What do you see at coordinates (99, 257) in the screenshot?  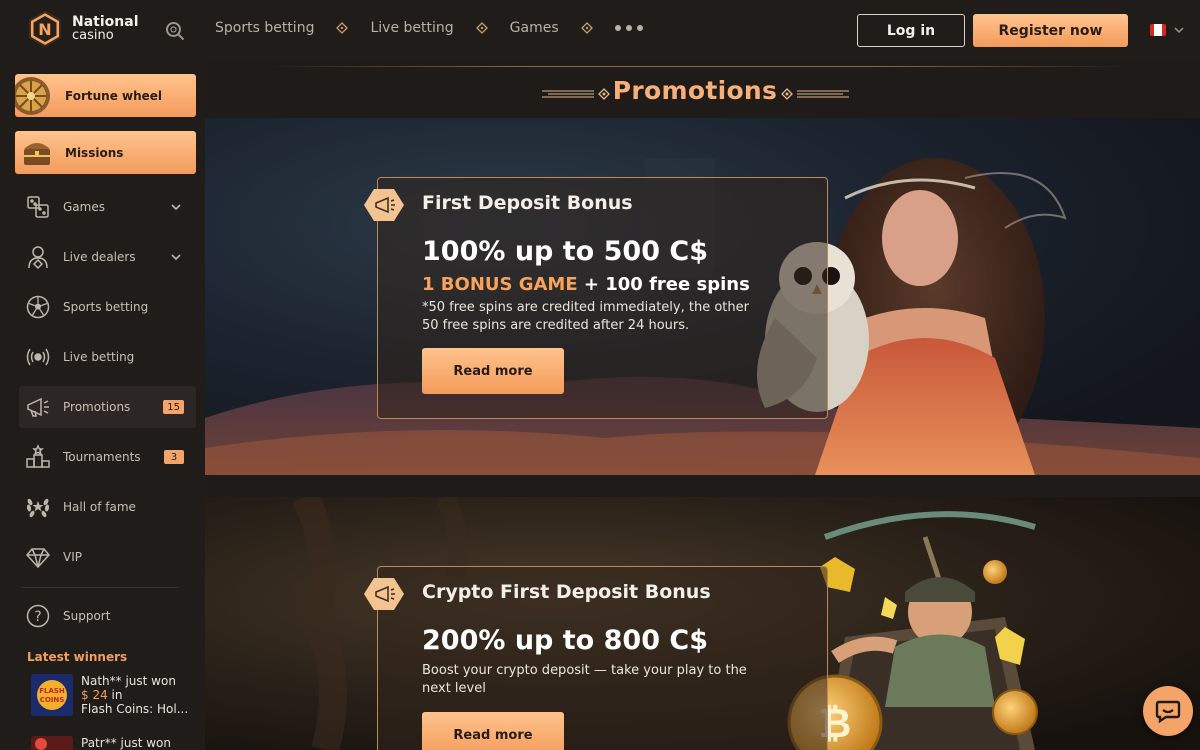 I see `sidebar-item-label: Live dealers` at bounding box center [99, 257].